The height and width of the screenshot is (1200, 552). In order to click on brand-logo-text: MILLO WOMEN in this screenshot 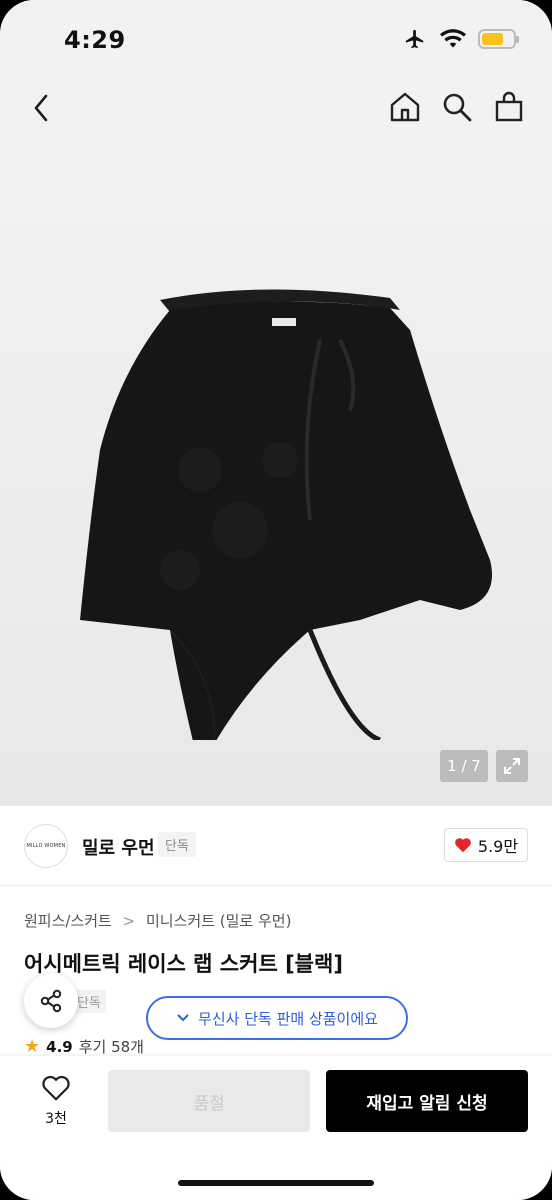, I will do `click(46, 846)`.